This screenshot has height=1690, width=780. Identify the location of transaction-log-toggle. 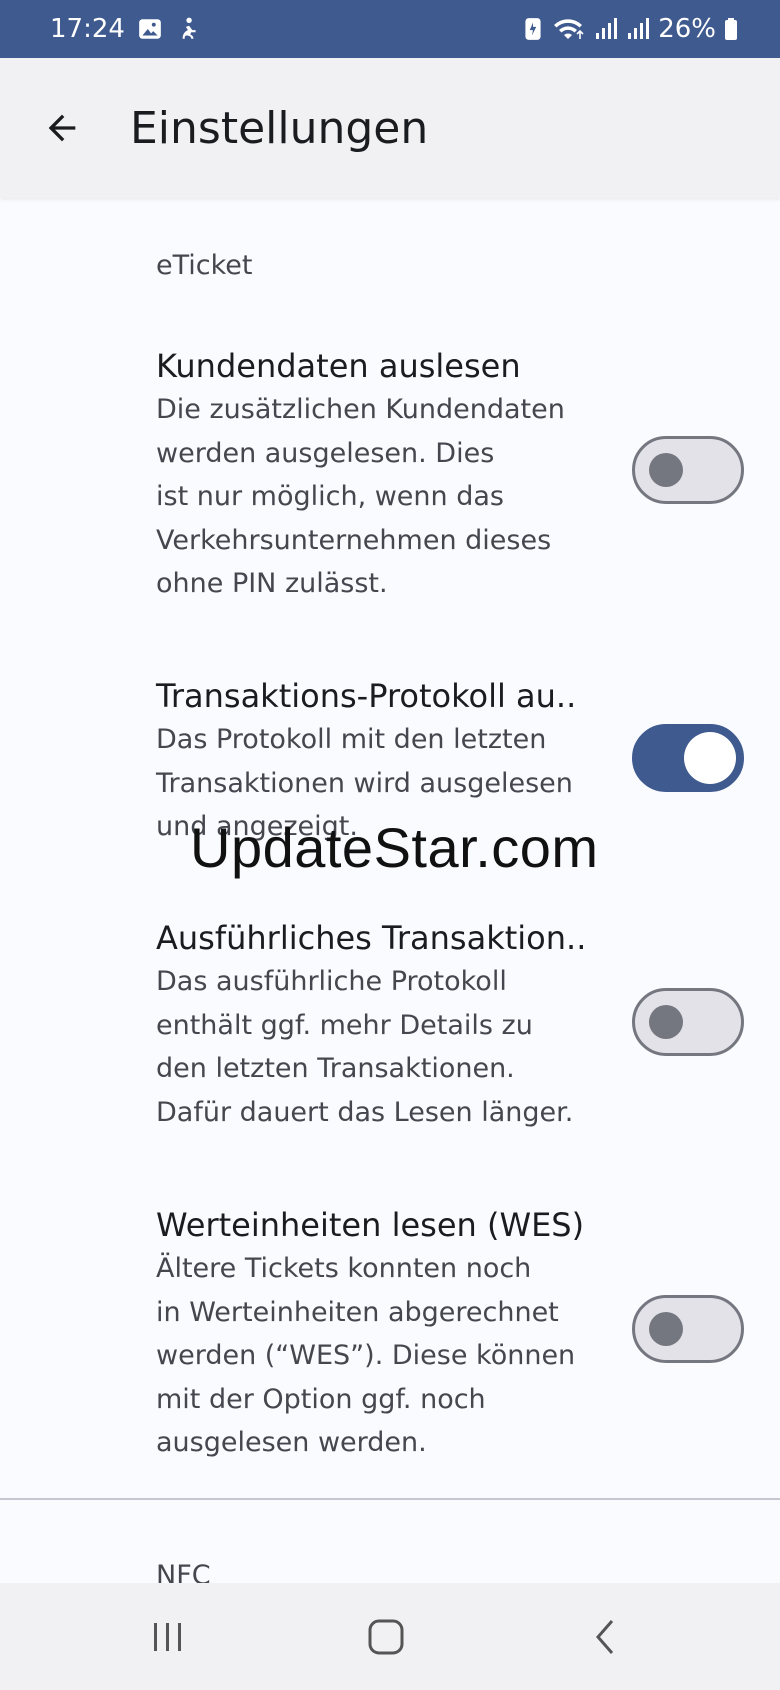
(688, 758).